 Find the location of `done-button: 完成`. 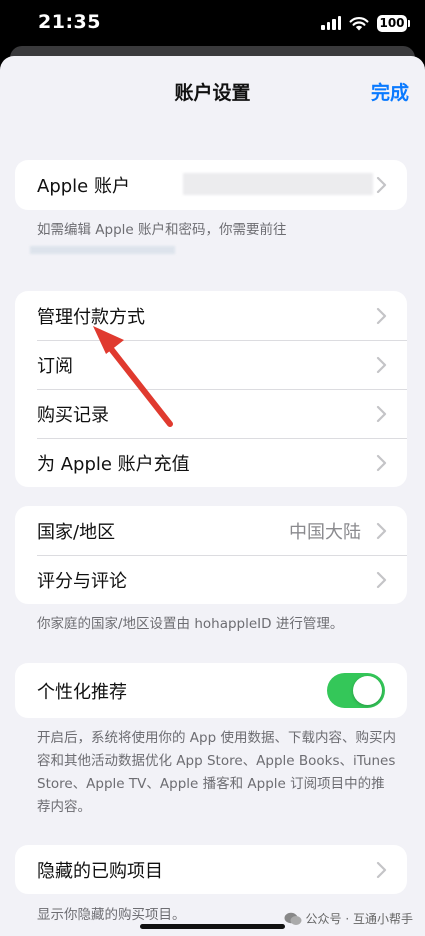

done-button: 完成 is located at coordinates (390, 91).